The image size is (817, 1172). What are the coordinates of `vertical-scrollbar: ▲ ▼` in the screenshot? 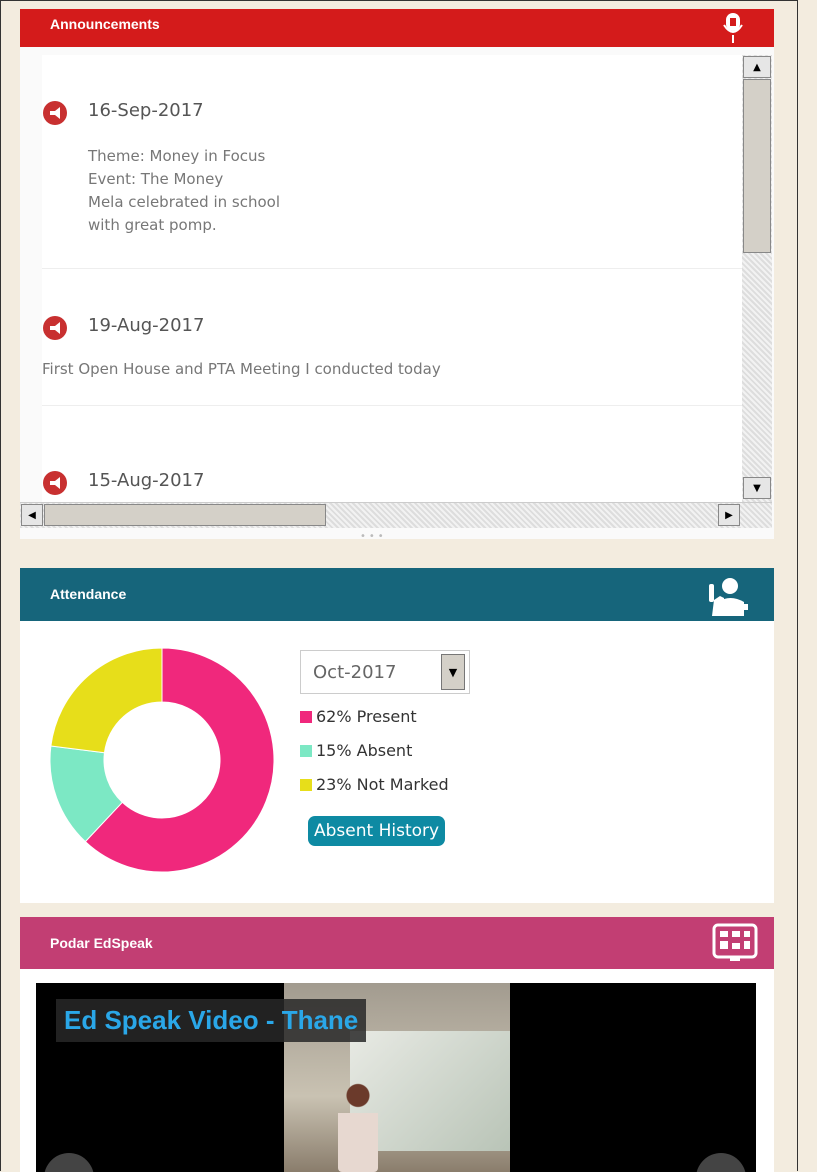 It's located at (757, 278).